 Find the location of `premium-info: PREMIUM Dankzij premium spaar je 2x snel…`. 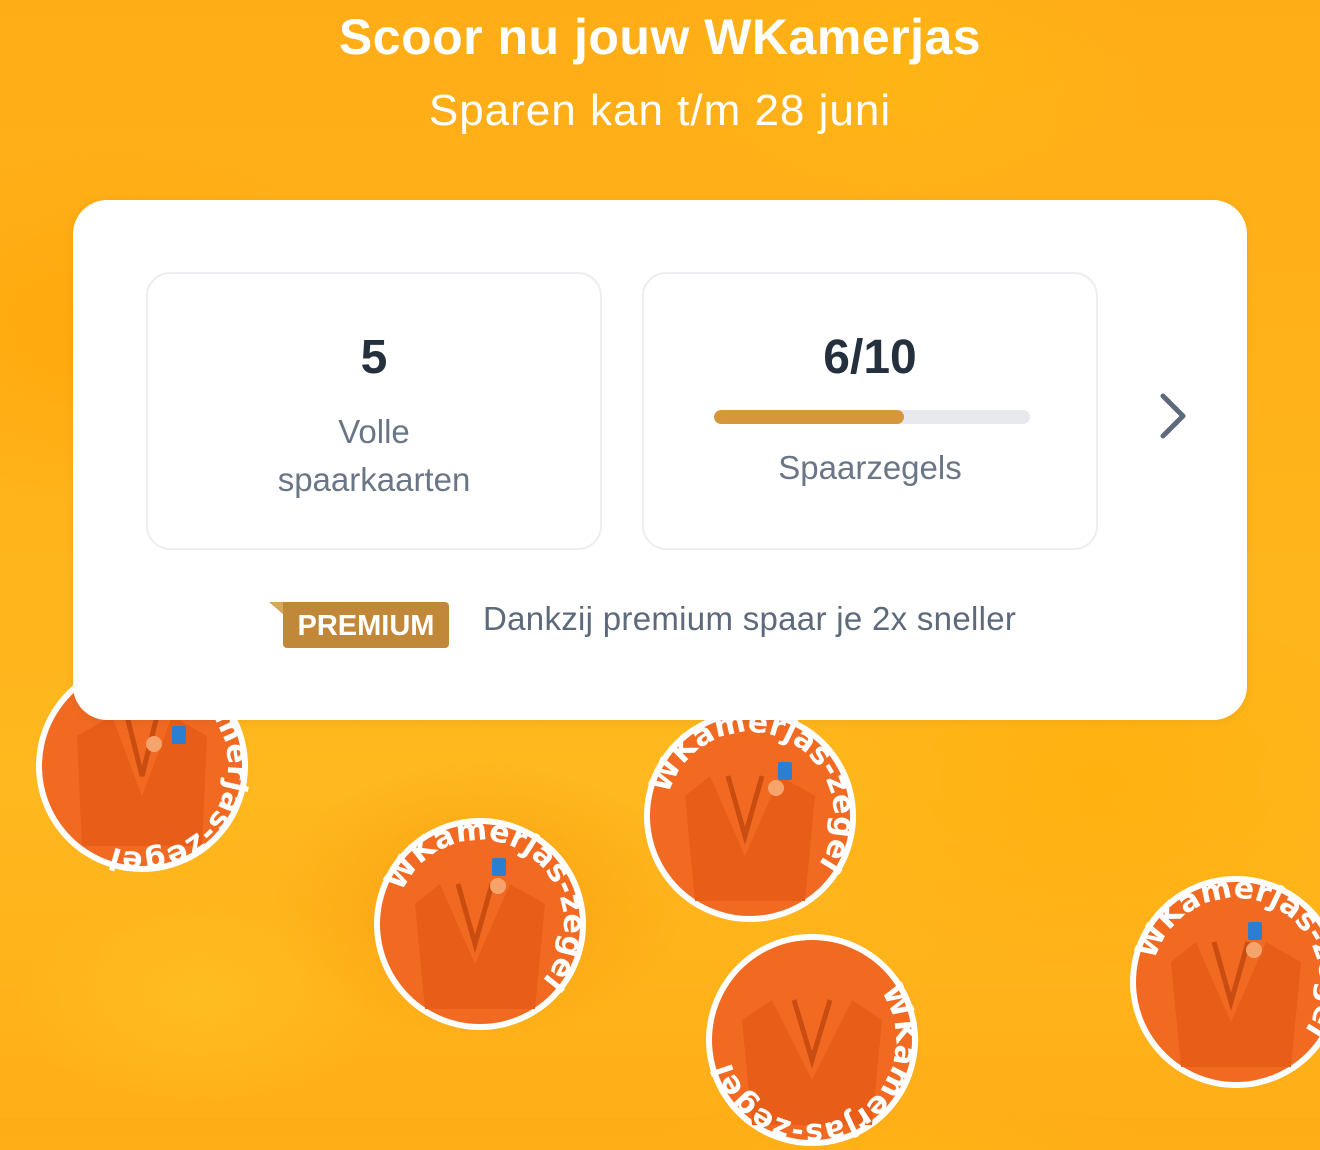

premium-info: PREMIUM Dankzij premium spaar je 2x snel… is located at coordinates (669, 624).